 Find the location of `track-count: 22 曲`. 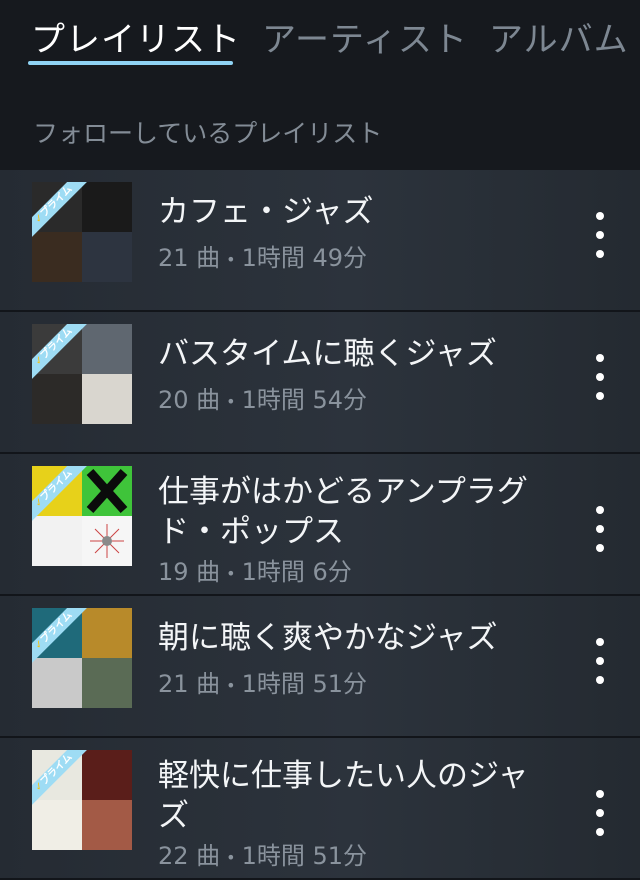

track-count: 22 曲 is located at coordinates (189, 856).